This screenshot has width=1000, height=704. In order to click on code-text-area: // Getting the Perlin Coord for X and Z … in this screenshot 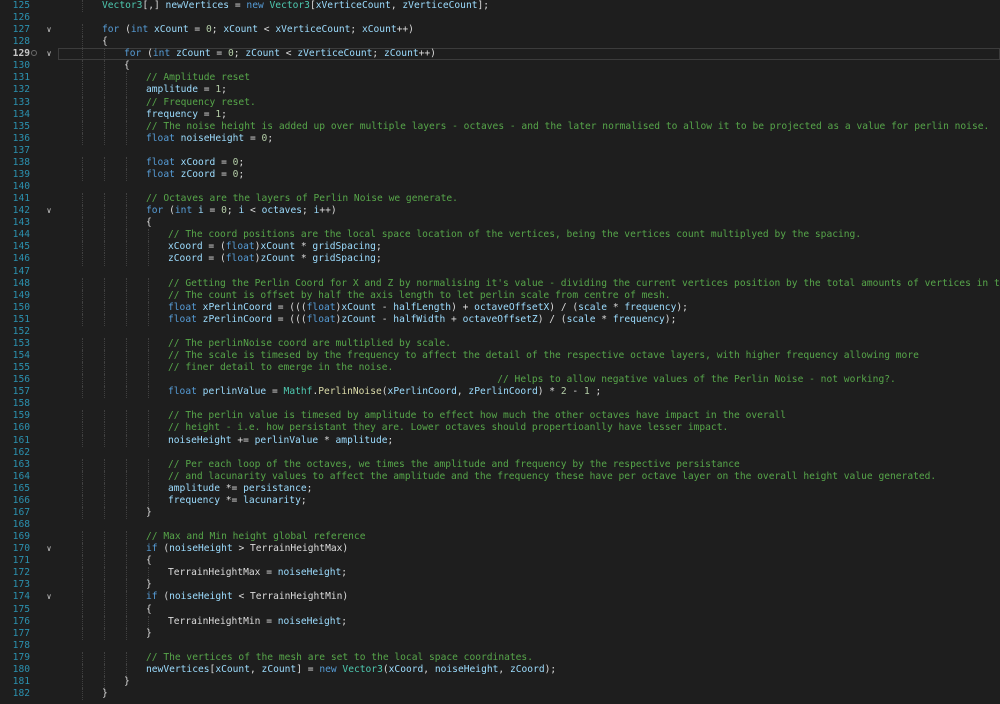, I will do `click(529, 283)`.